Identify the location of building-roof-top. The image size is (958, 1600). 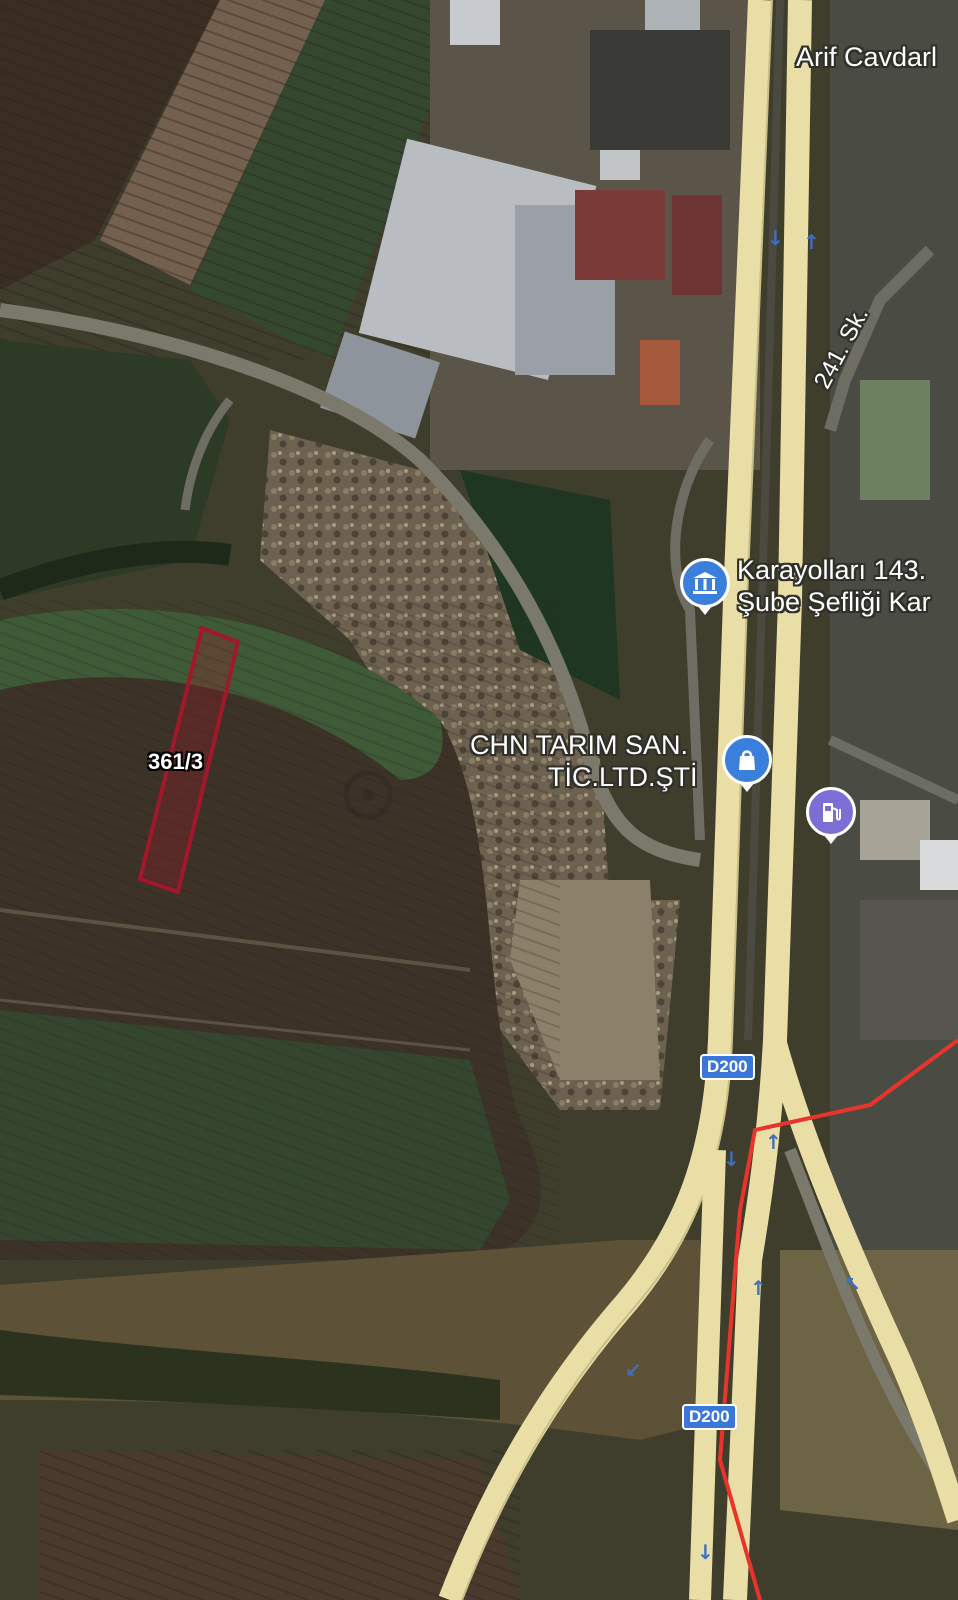
(475, 22).